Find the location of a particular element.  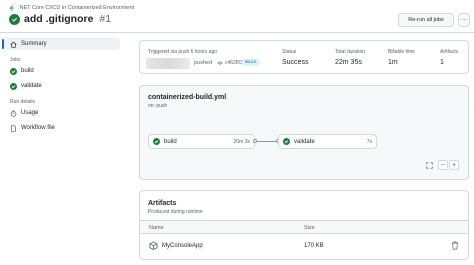

job-connector is located at coordinates (266, 141).